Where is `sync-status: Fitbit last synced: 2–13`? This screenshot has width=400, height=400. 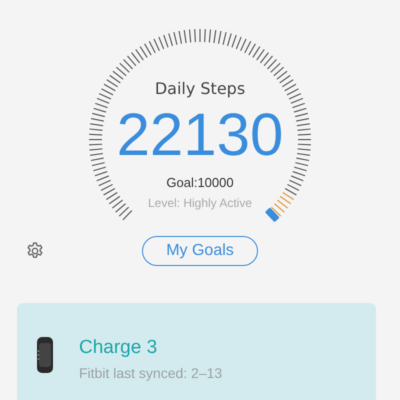
sync-status: Fitbit last synced: 2–13 is located at coordinates (150, 373).